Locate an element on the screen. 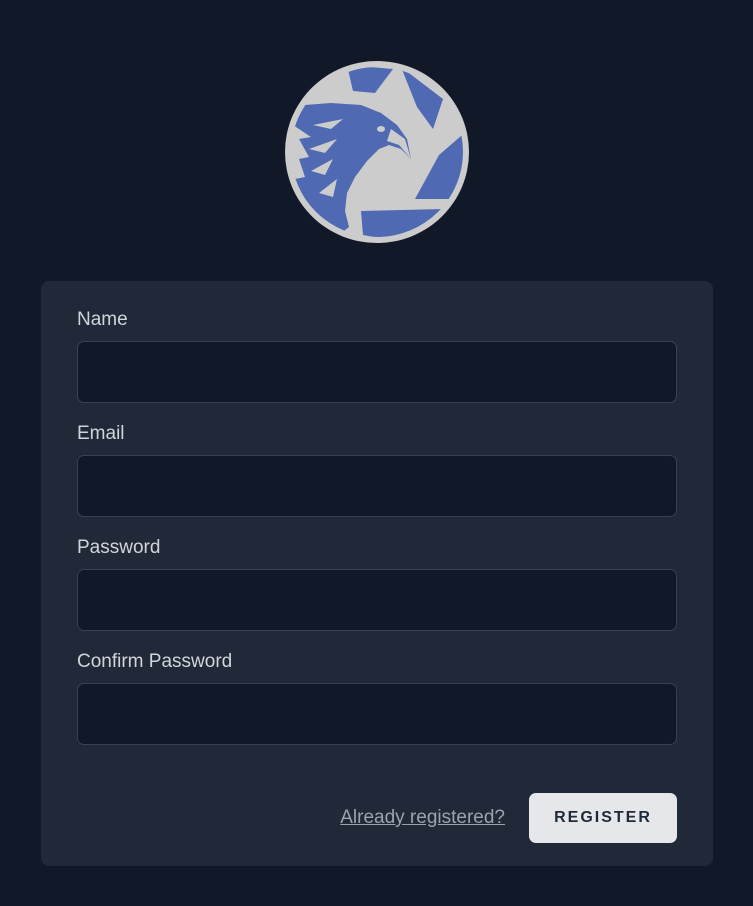 This screenshot has height=906, width=753. password-label: Password is located at coordinates (119, 547).